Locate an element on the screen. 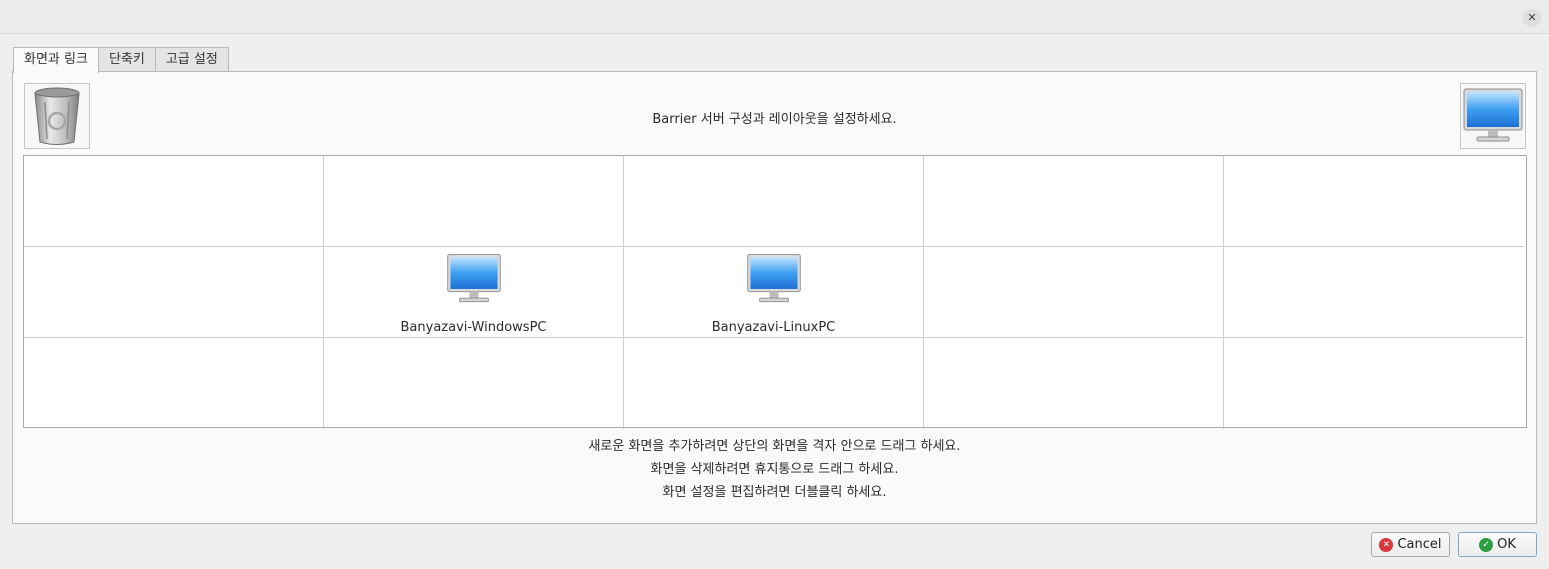 The image size is (1549, 569). ok-button: ✓ OK is located at coordinates (1497, 544).